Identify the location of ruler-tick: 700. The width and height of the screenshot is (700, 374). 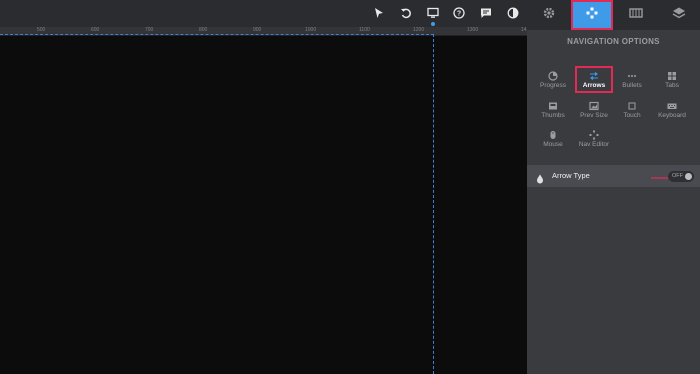
(149, 30).